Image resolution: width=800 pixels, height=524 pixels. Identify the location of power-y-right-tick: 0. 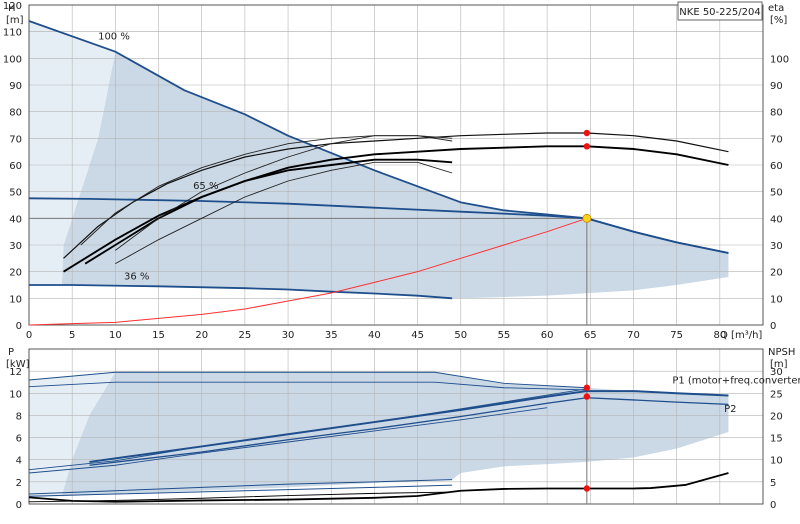
(773, 505).